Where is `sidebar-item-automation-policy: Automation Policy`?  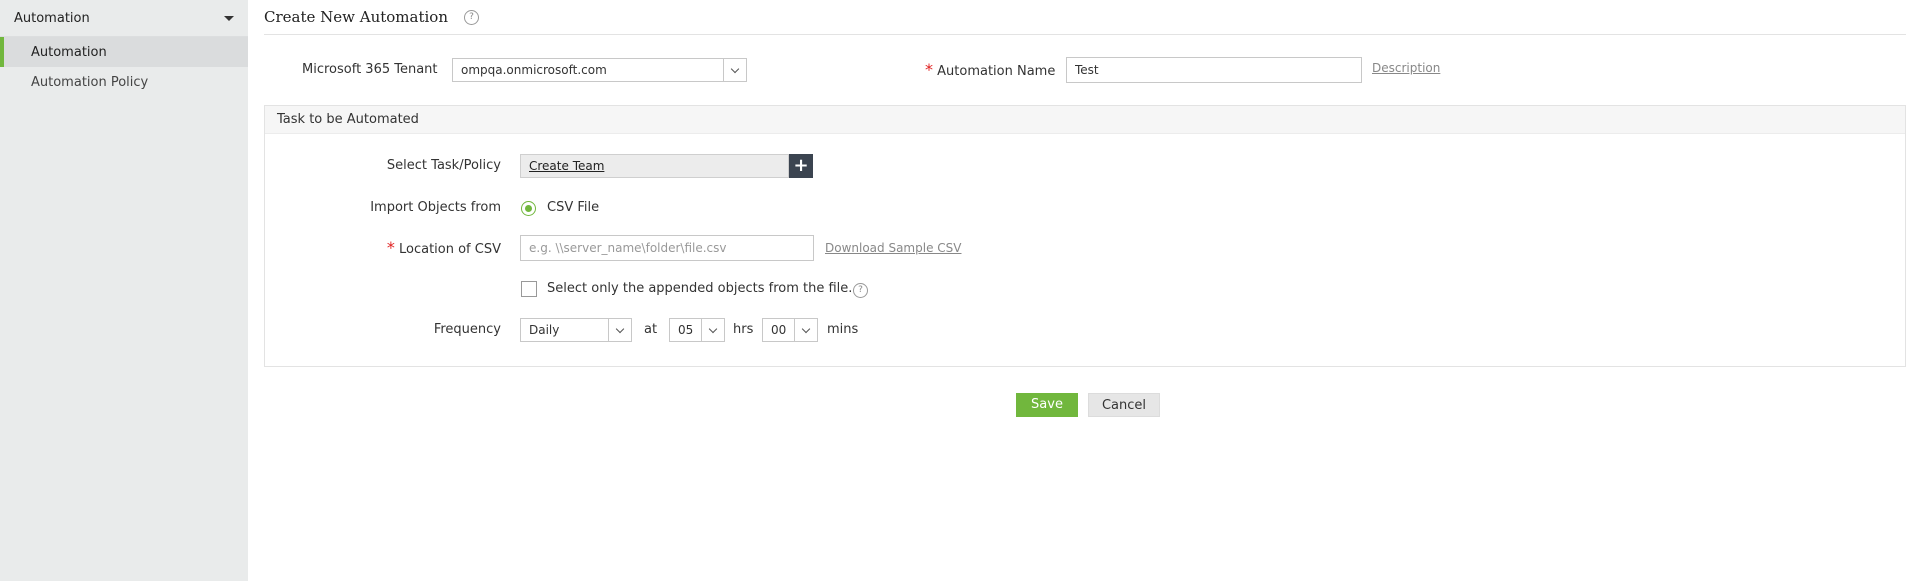
sidebar-item-automation-policy: Automation Policy is located at coordinates (124, 82).